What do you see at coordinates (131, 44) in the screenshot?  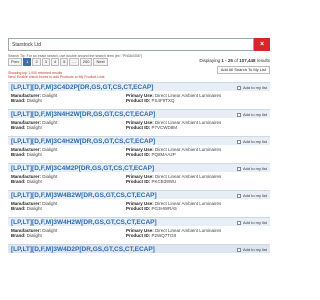 I see `search-input` at bounding box center [131, 44].